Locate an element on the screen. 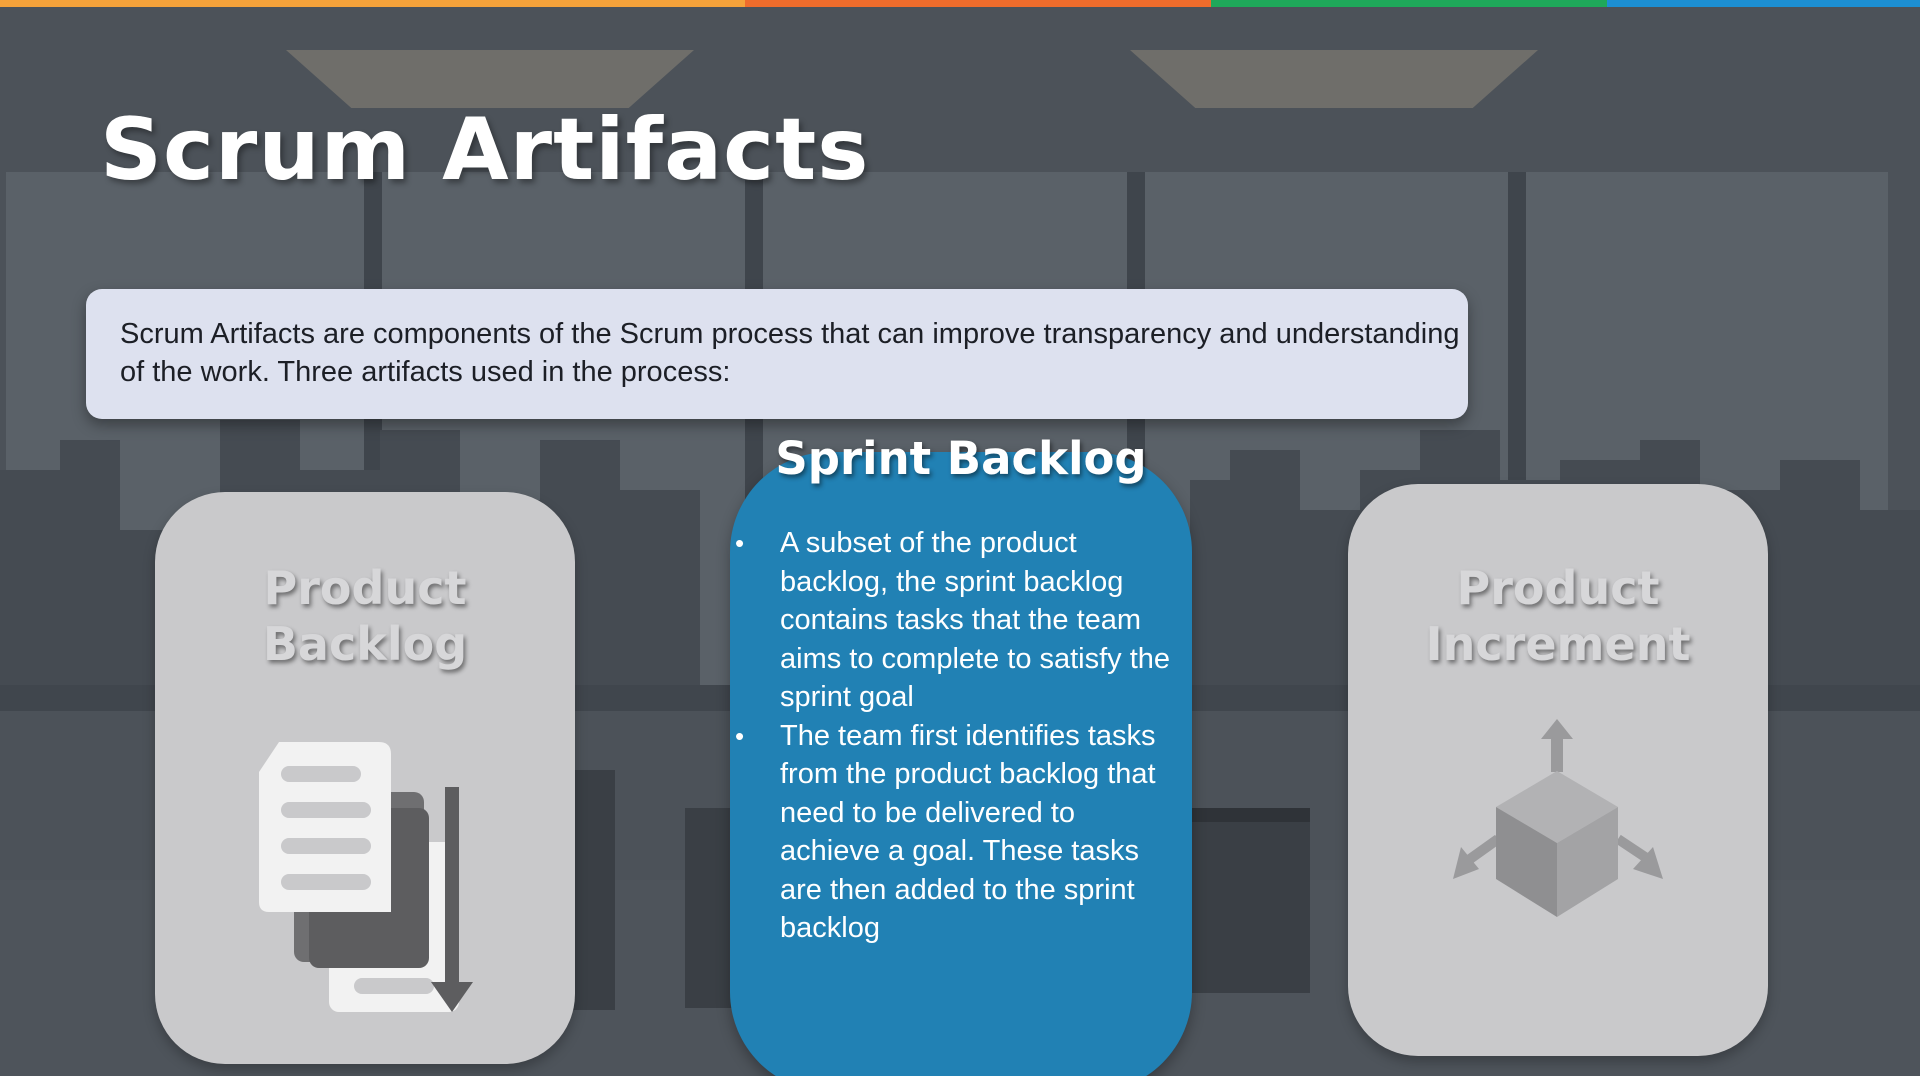  documents-icon is located at coordinates (366, 877).